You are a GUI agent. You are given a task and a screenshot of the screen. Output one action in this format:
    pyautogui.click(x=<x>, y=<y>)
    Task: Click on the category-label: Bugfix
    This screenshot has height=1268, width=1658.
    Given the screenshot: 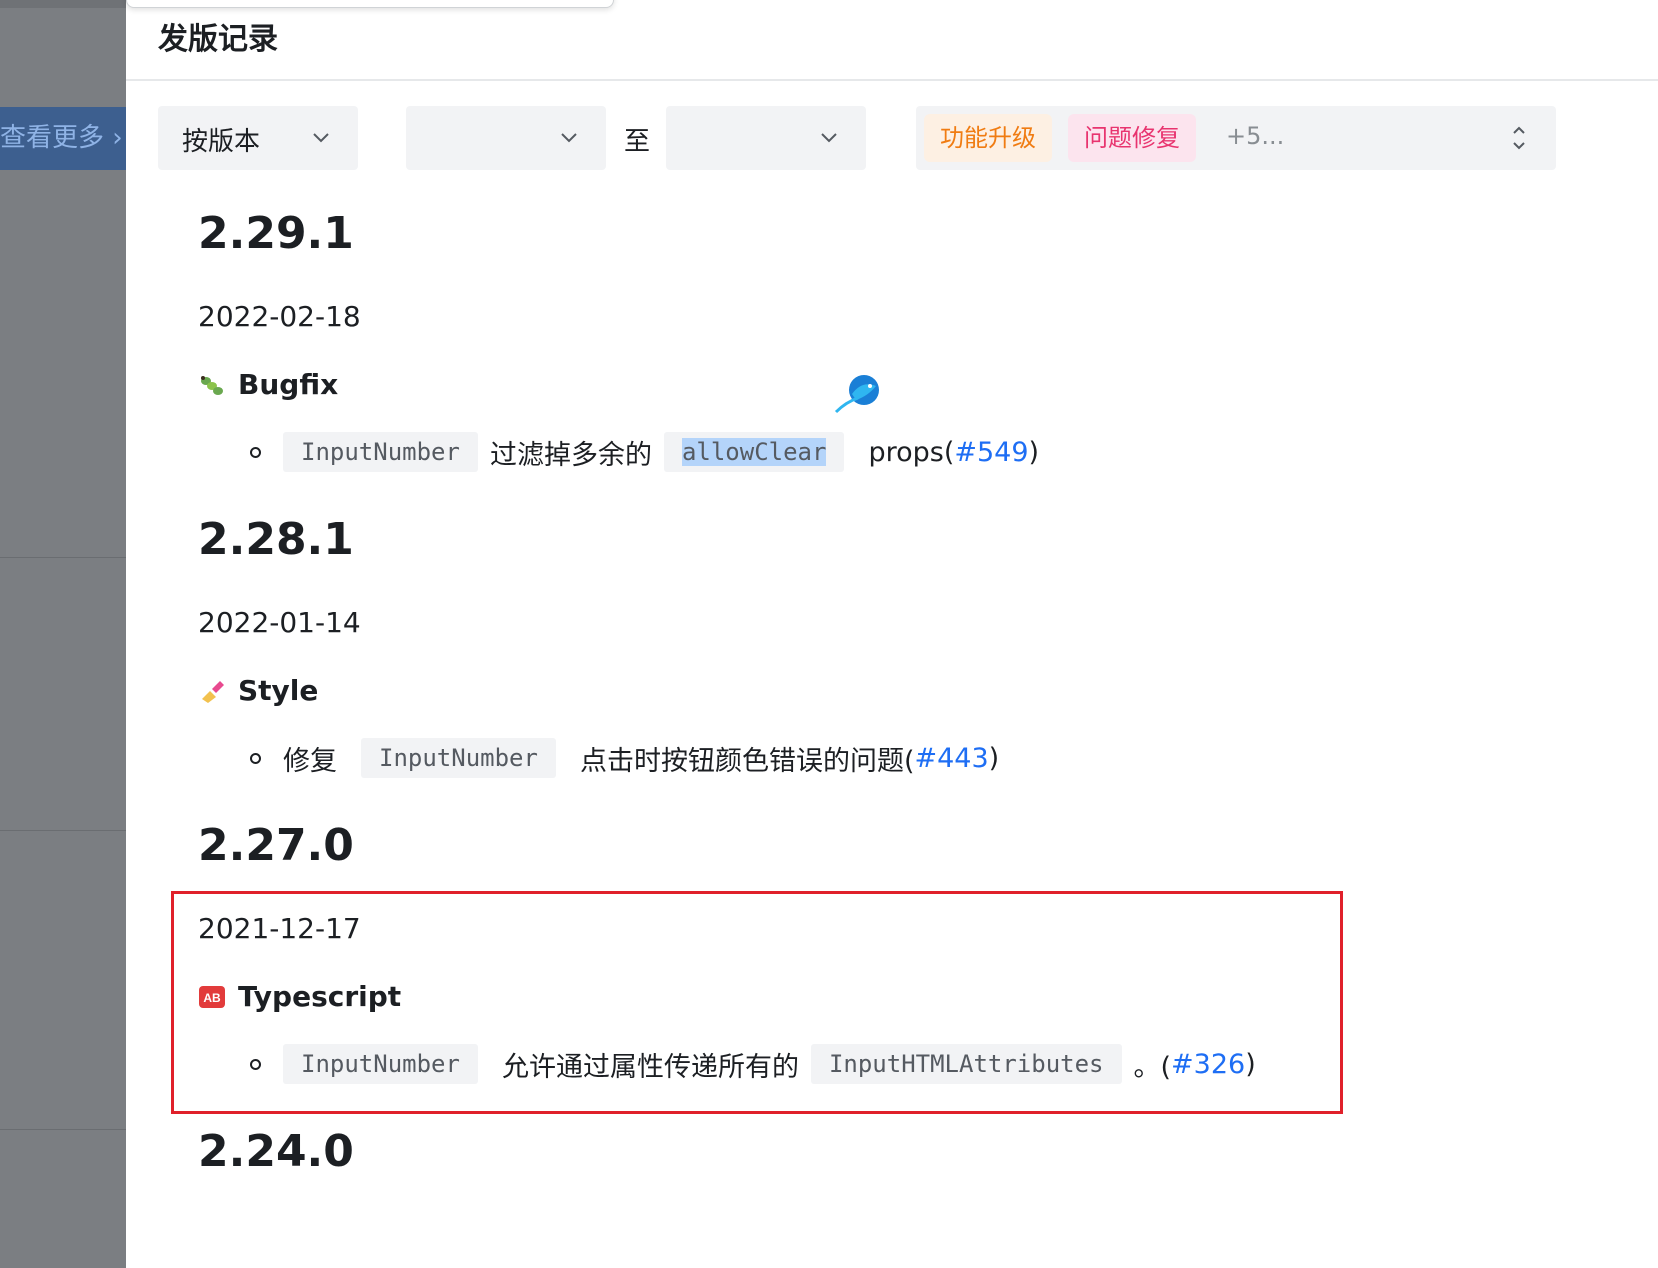 What is the action you would take?
    pyautogui.click(x=288, y=384)
    